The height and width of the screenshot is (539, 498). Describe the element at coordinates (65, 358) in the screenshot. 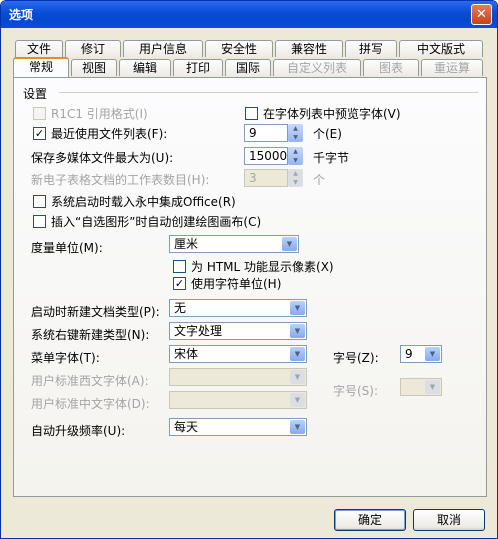

I see `menu-font-label: 菜单字体(T):` at that location.